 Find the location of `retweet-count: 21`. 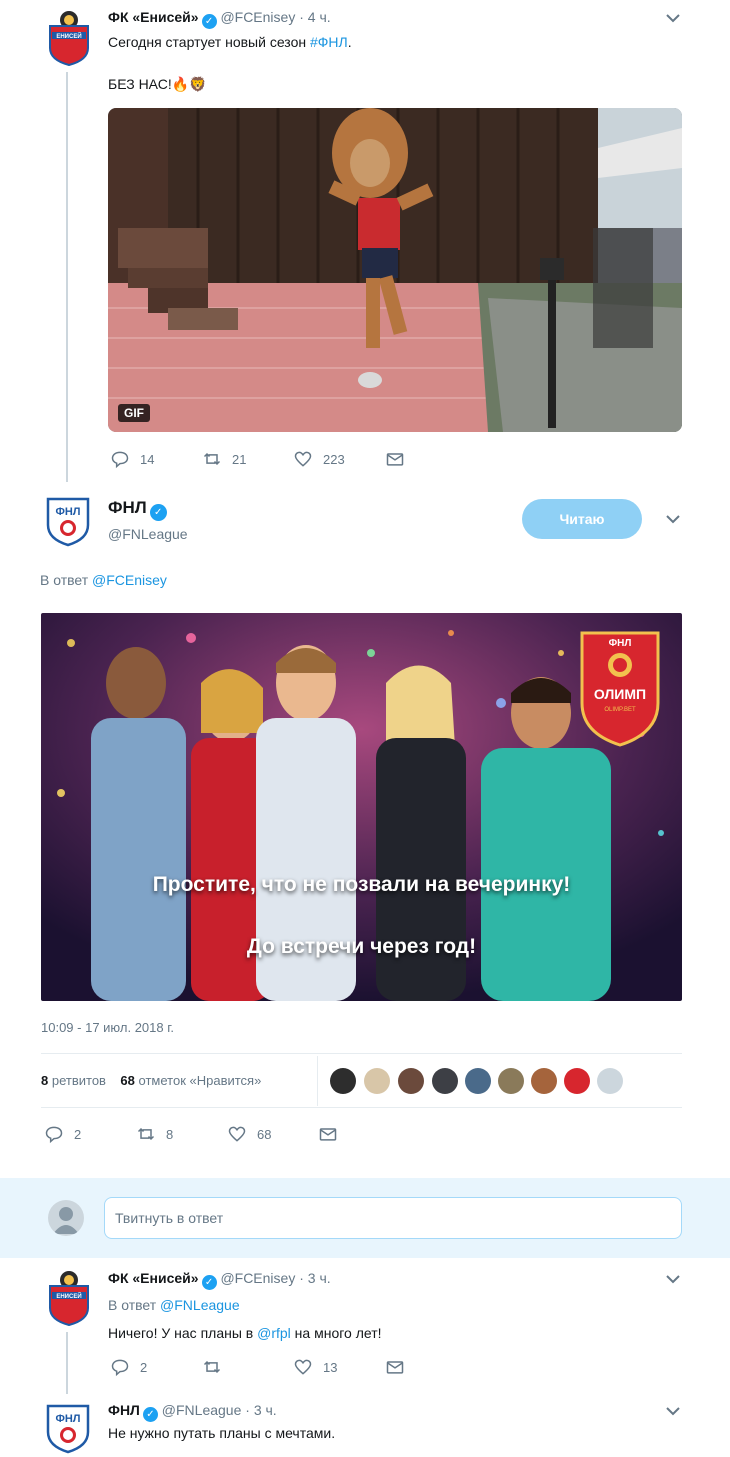

retweet-count: 21 is located at coordinates (239, 459).